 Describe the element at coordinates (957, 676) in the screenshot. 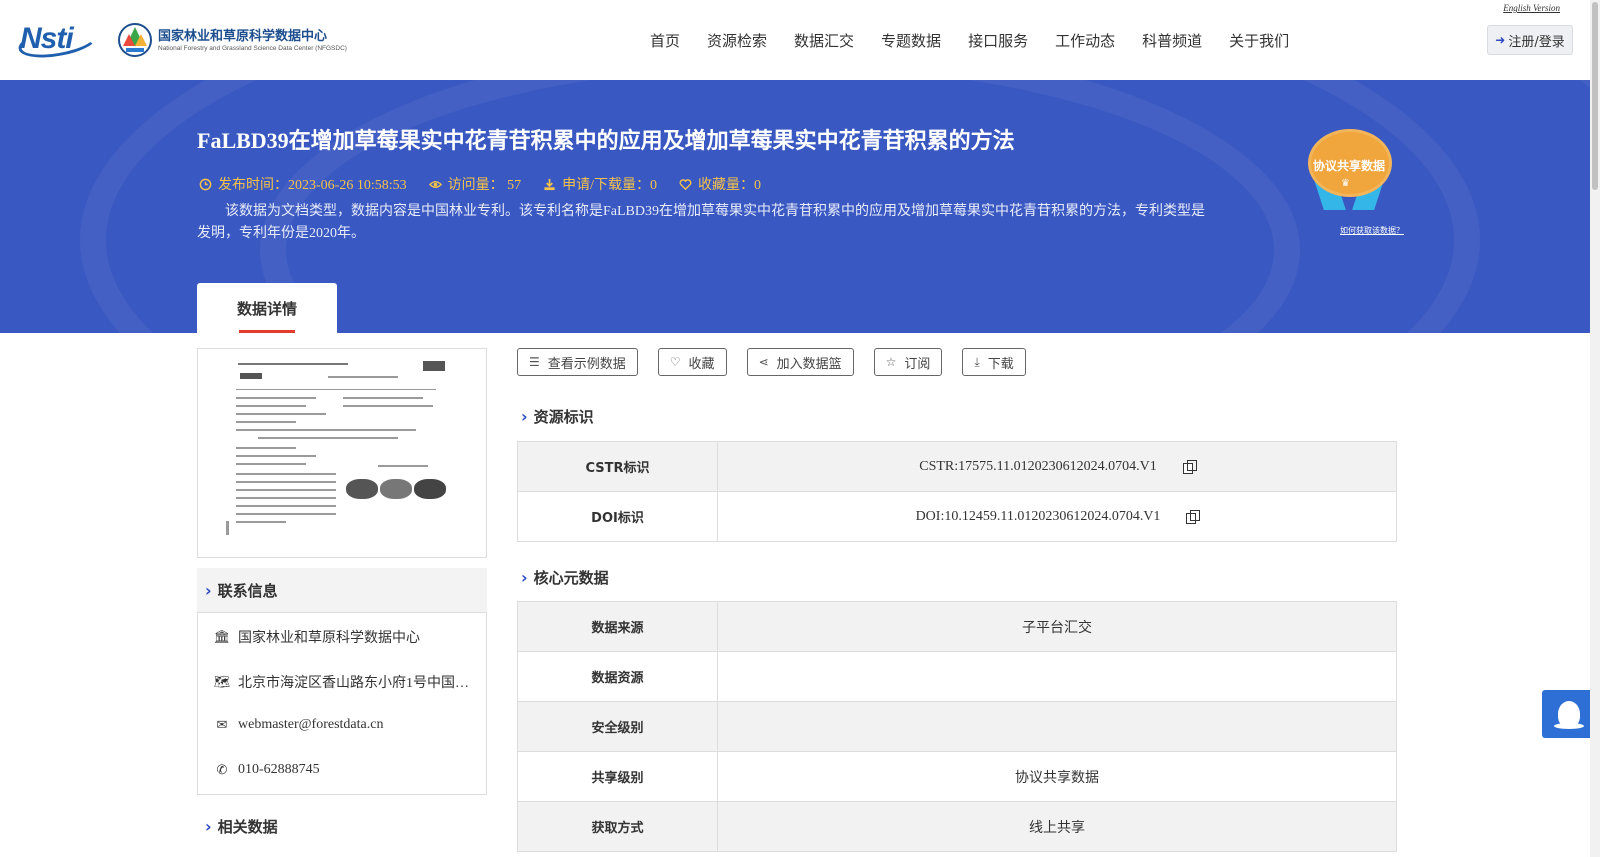

I see `table-row: 数据资源` at that location.